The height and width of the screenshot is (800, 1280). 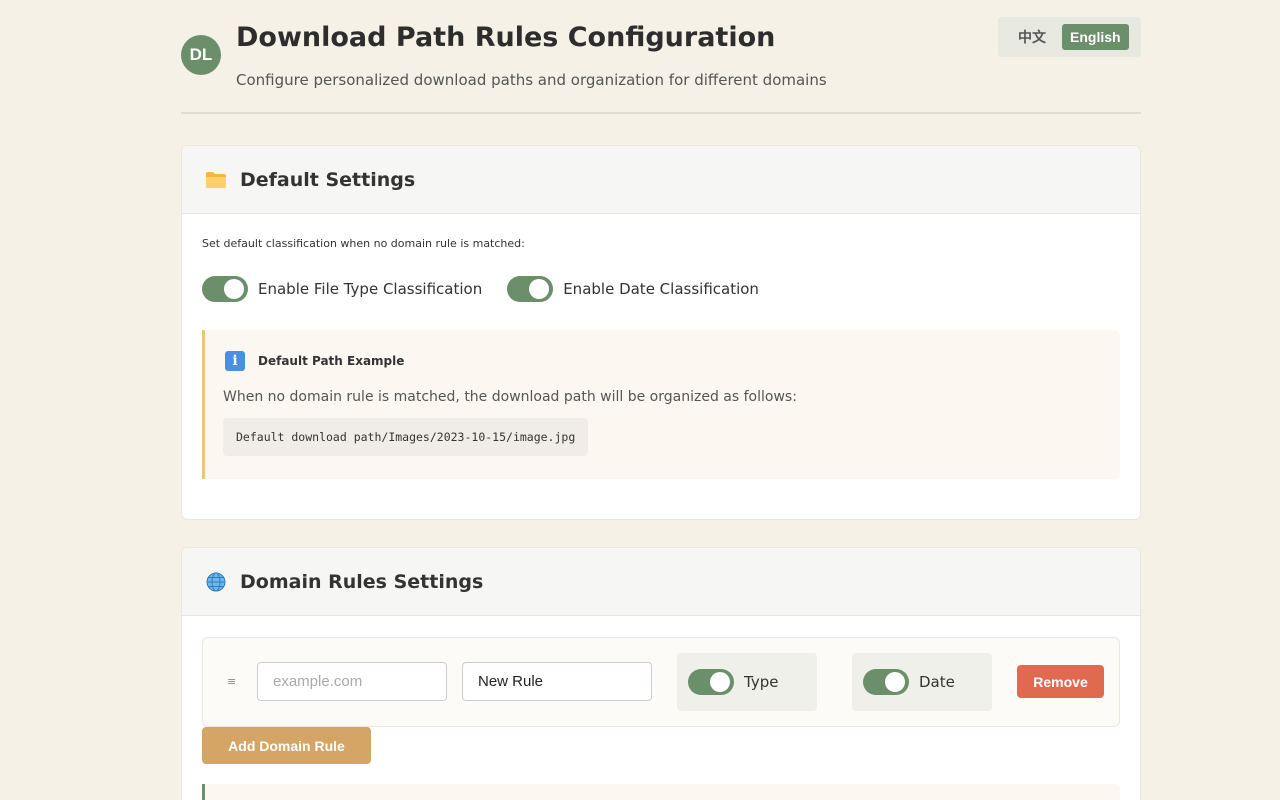 What do you see at coordinates (235, 361) in the screenshot?
I see `info-icon: i` at bounding box center [235, 361].